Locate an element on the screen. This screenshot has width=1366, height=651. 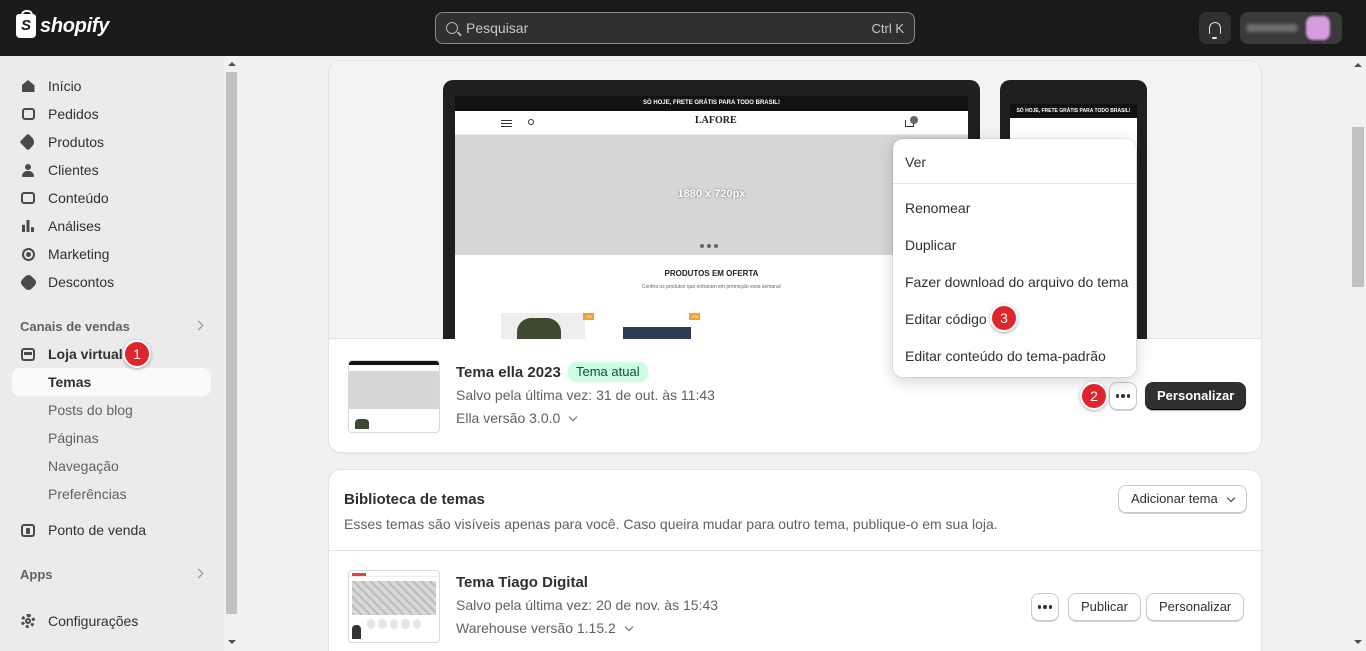
preview-header: LAFORE is located at coordinates (711, 123).